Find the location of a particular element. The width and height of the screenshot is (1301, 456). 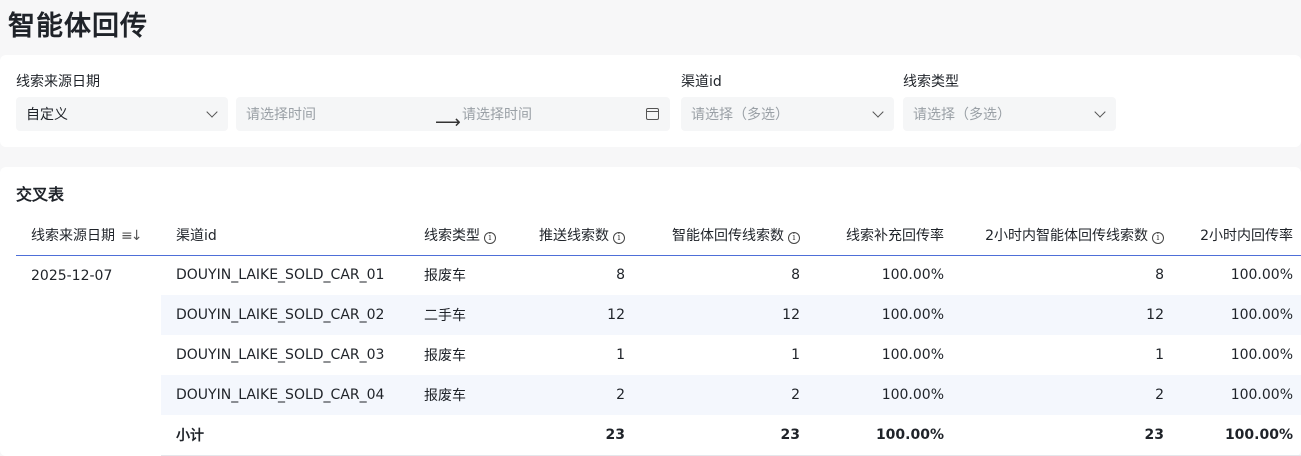

returned-cell: 1 is located at coordinates (795, 355).